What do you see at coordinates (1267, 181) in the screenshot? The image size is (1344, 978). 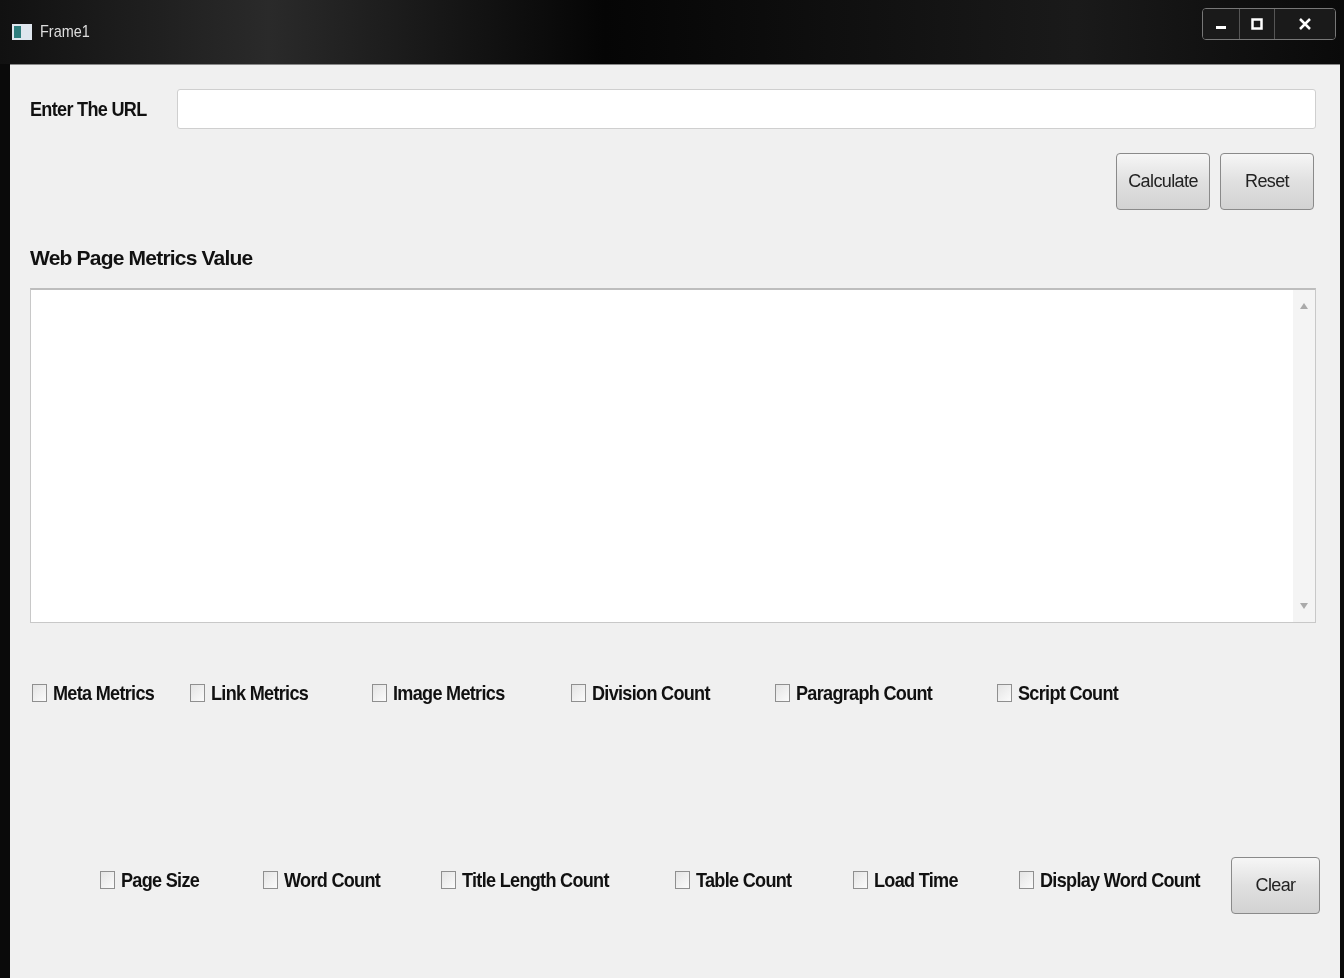 I see `reset-button: Reset` at bounding box center [1267, 181].